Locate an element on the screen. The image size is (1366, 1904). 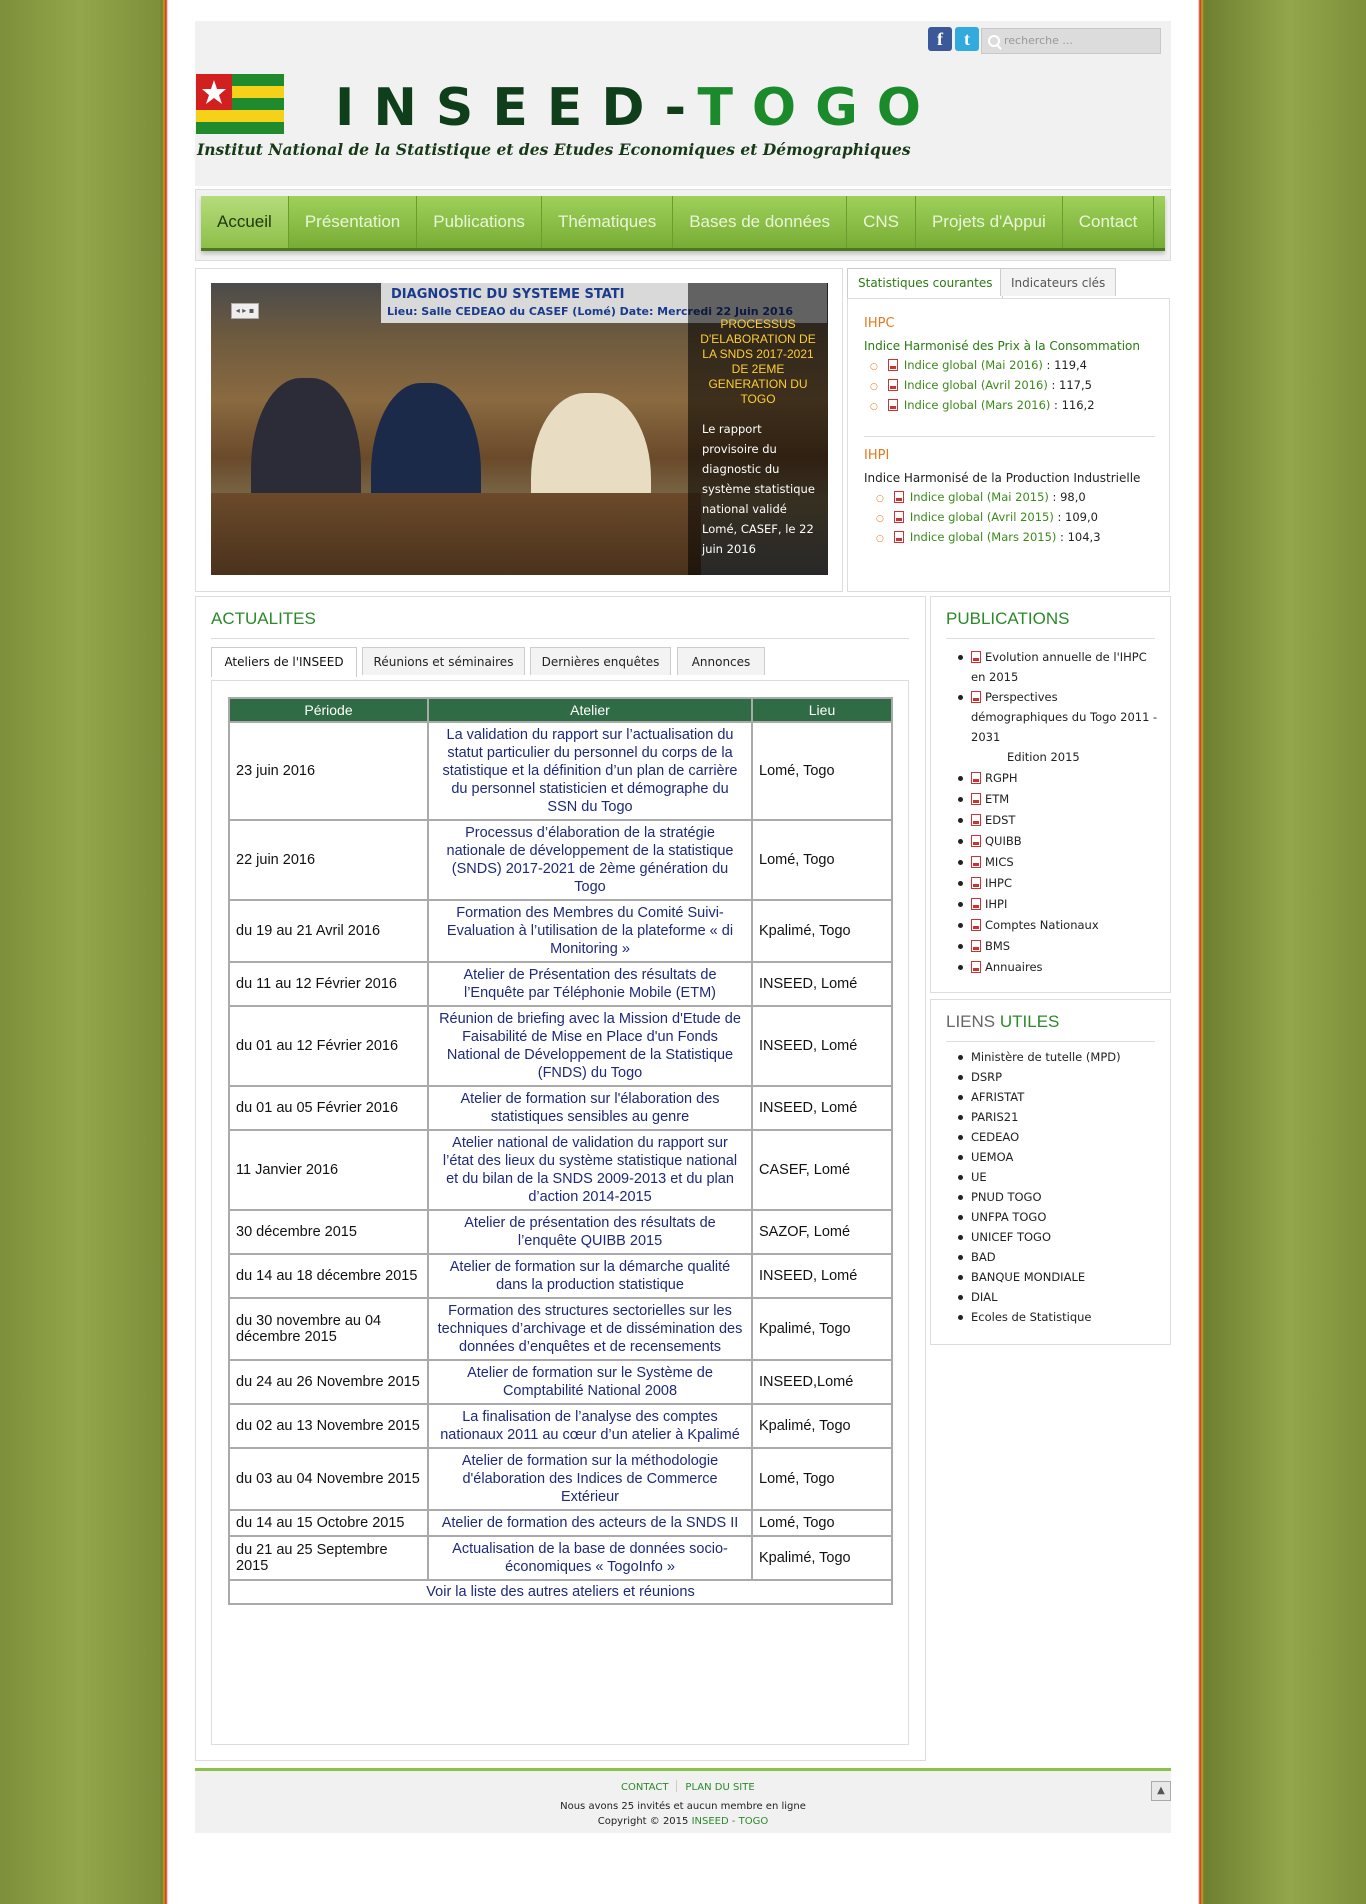
link-unicef-togo: UNICEF TOGO is located at coordinates (1004, 1237).